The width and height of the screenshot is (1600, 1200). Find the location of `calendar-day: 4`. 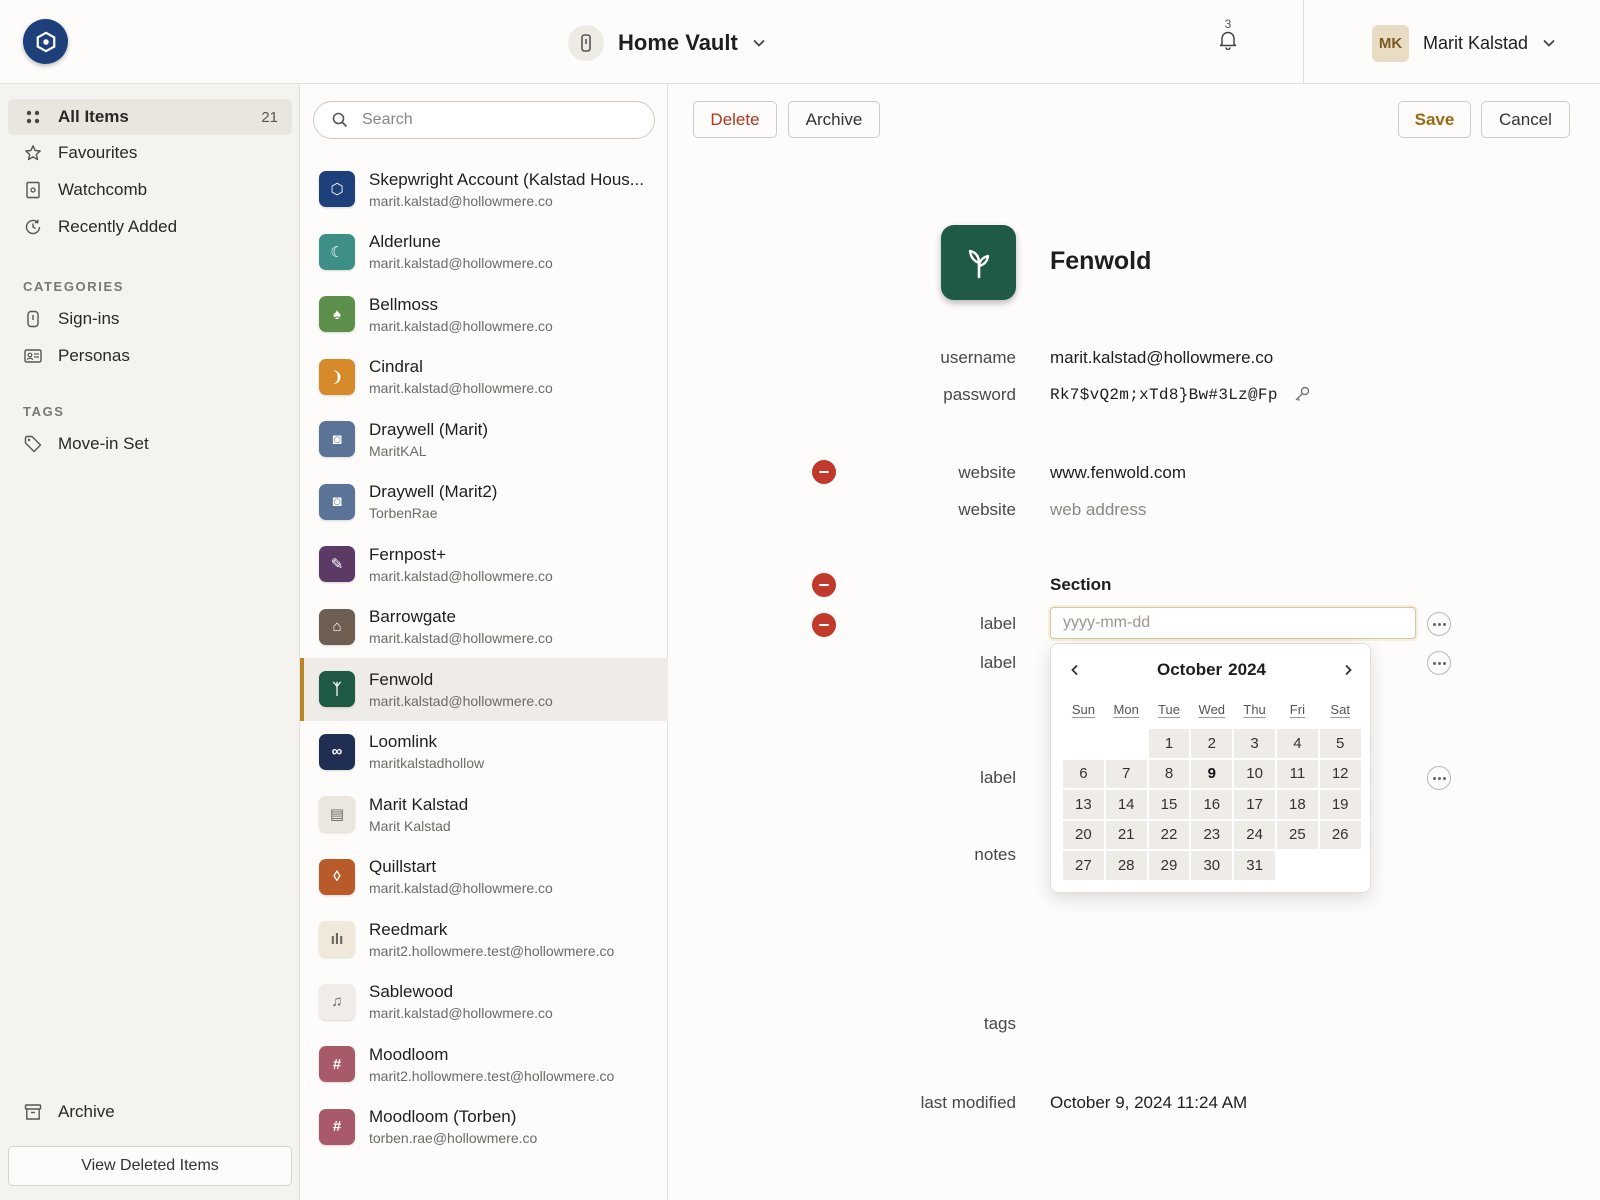

calendar-day: 4 is located at coordinates (1297, 743).